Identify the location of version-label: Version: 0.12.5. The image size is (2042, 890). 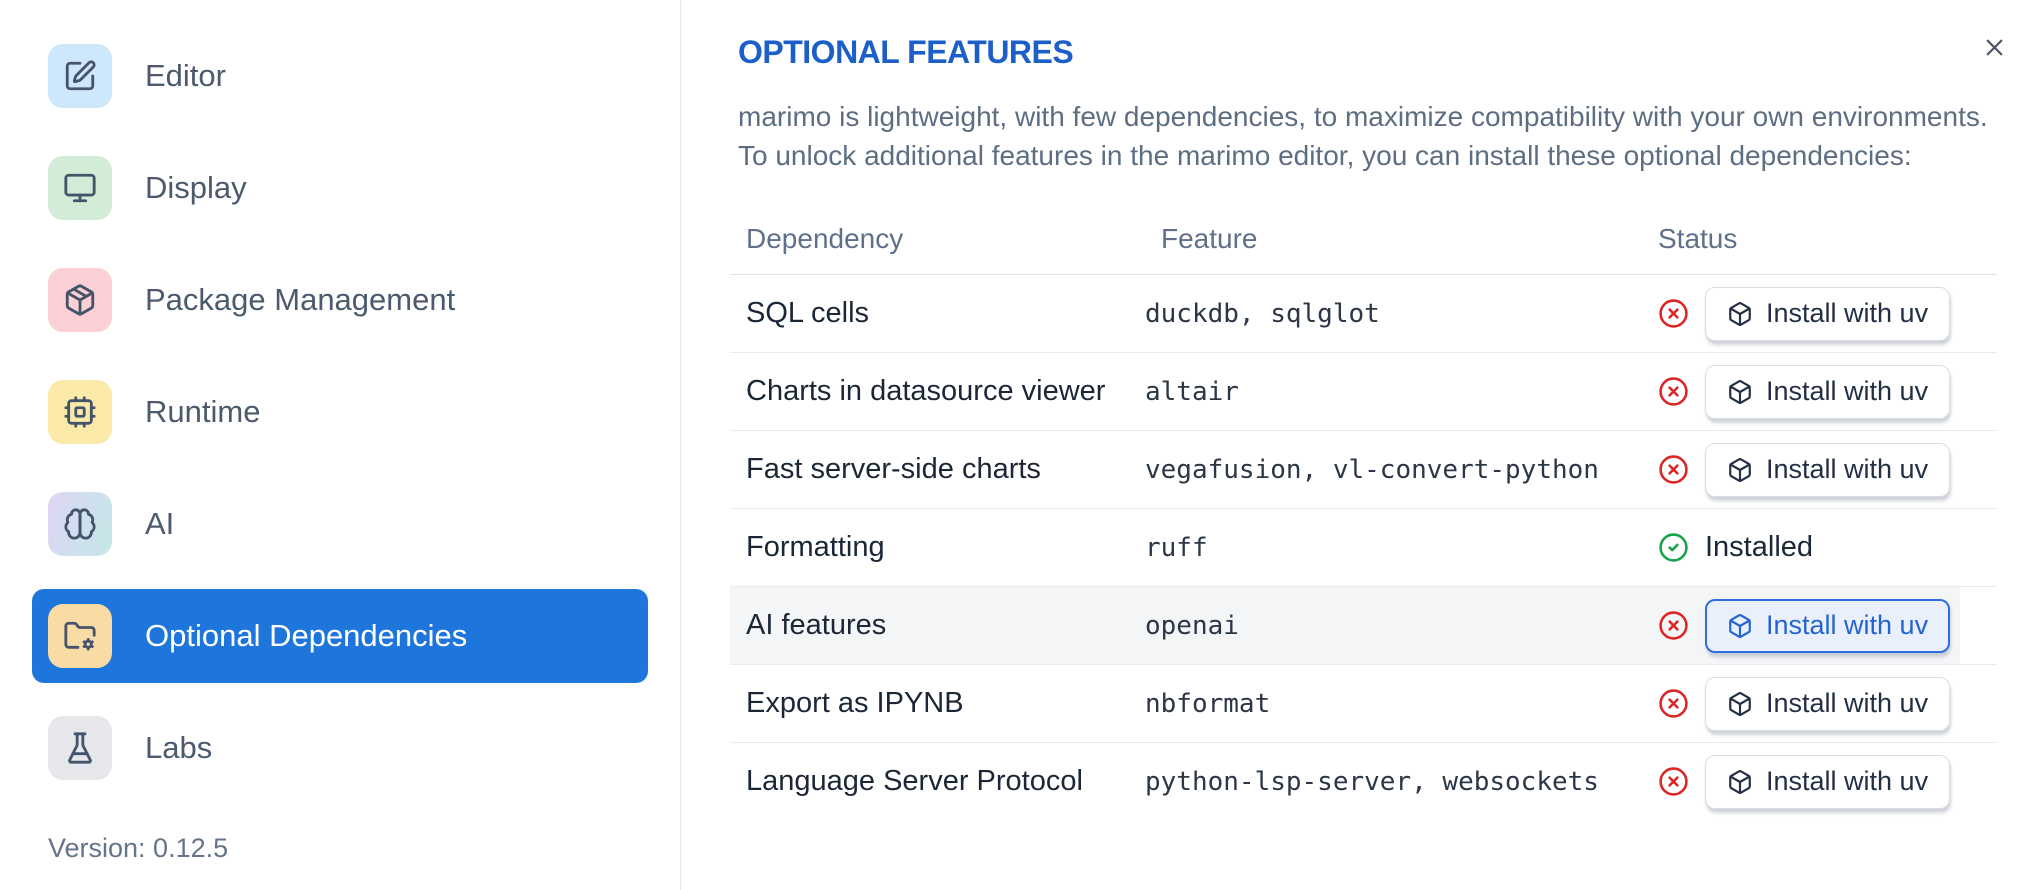
(138, 848).